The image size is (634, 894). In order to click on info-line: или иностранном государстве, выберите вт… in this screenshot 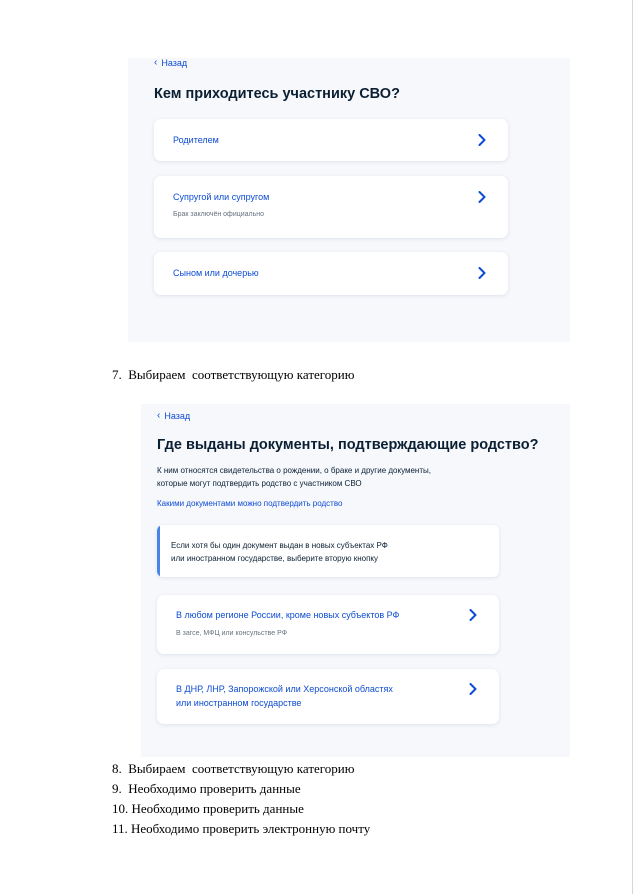, I will do `click(275, 558)`.